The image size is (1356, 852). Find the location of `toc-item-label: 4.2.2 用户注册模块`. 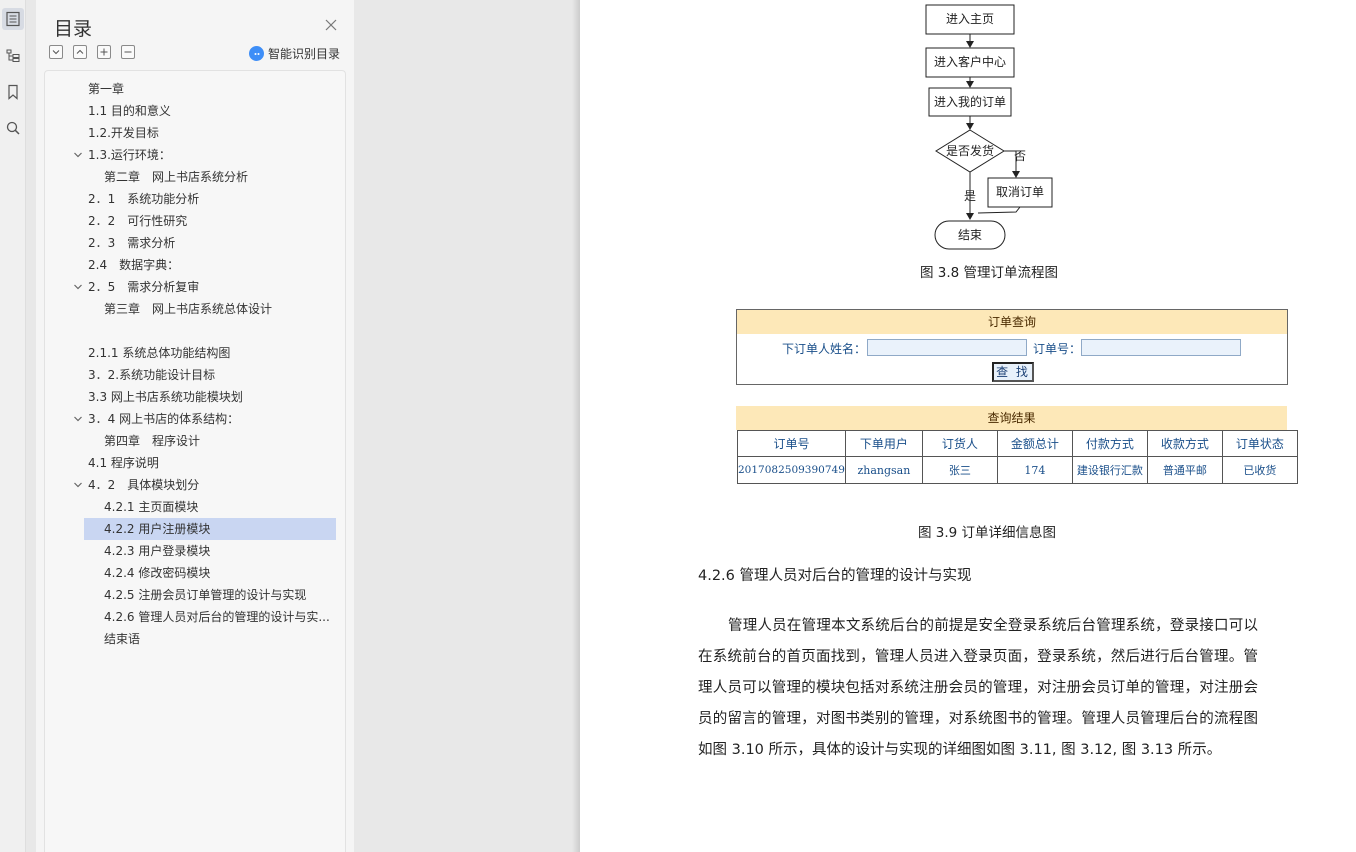

toc-item-label: 4.2.2 用户注册模块 is located at coordinates (157, 529).